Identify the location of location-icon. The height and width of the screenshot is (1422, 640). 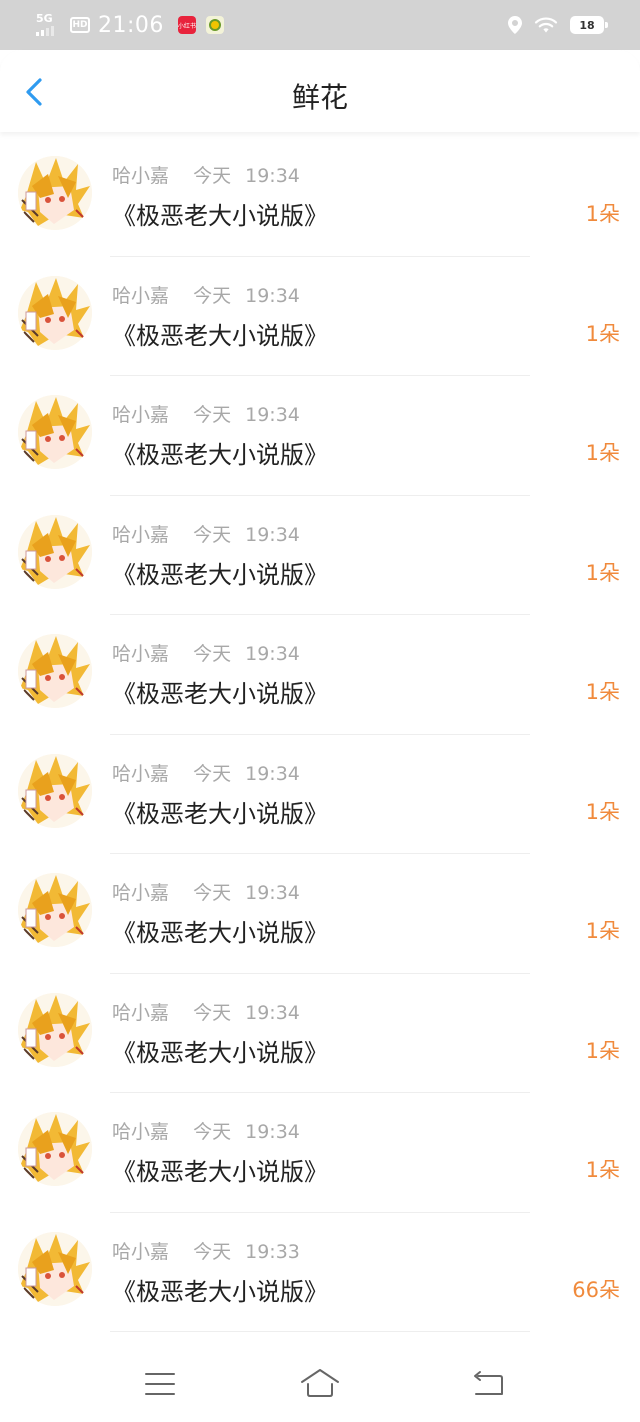
(515, 25).